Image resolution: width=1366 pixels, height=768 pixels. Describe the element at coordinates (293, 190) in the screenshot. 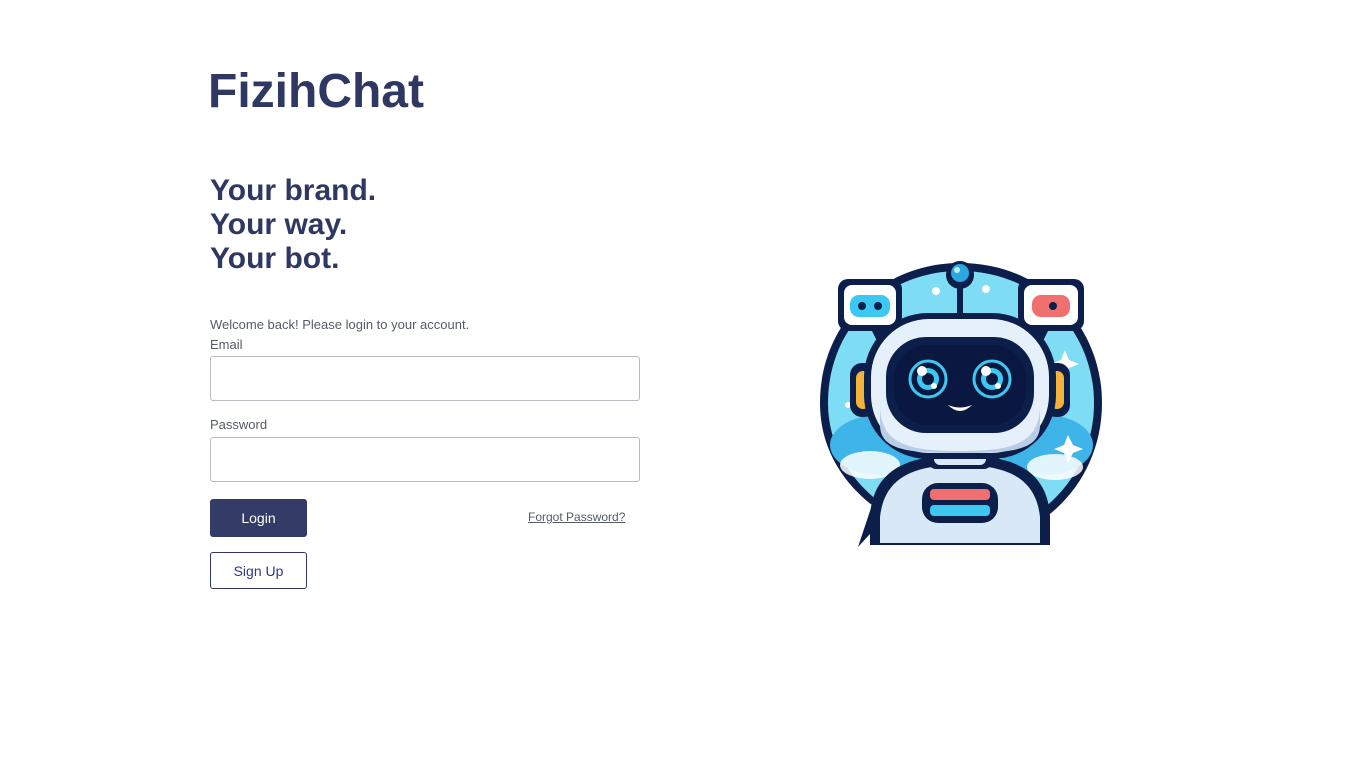

I see `tagline-line-brand: Your brand.` at that location.